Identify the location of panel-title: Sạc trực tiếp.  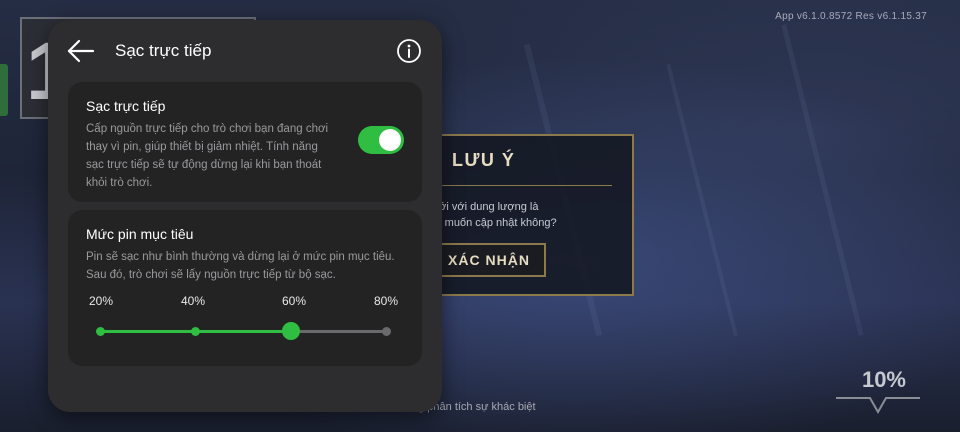
(163, 50).